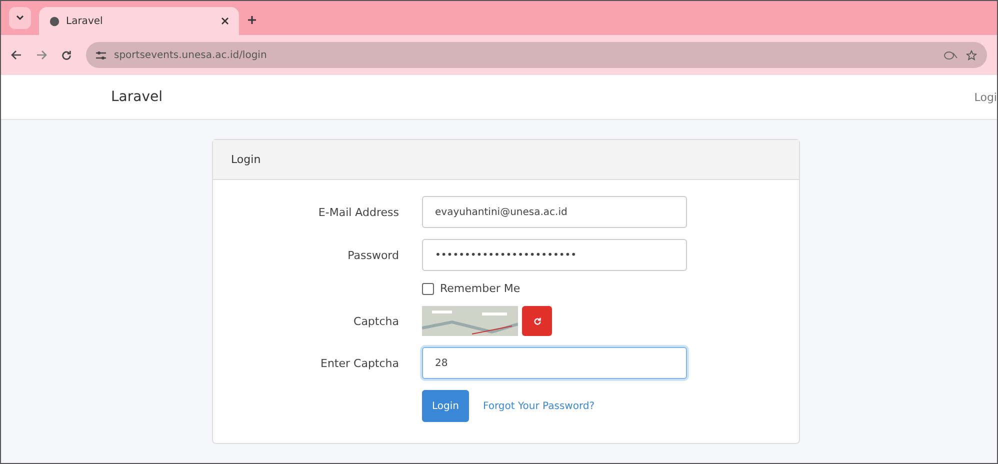 The image size is (998, 464). Describe the element at coordinates (480, 288) in the screenshot. I see `checkbox-label: Remember Me` at that location.